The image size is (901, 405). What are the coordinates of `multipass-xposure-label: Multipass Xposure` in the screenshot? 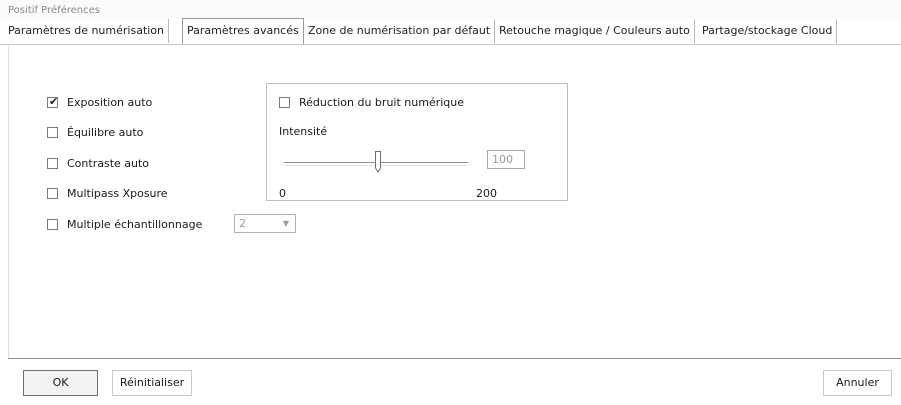 It's located at (117, 193).